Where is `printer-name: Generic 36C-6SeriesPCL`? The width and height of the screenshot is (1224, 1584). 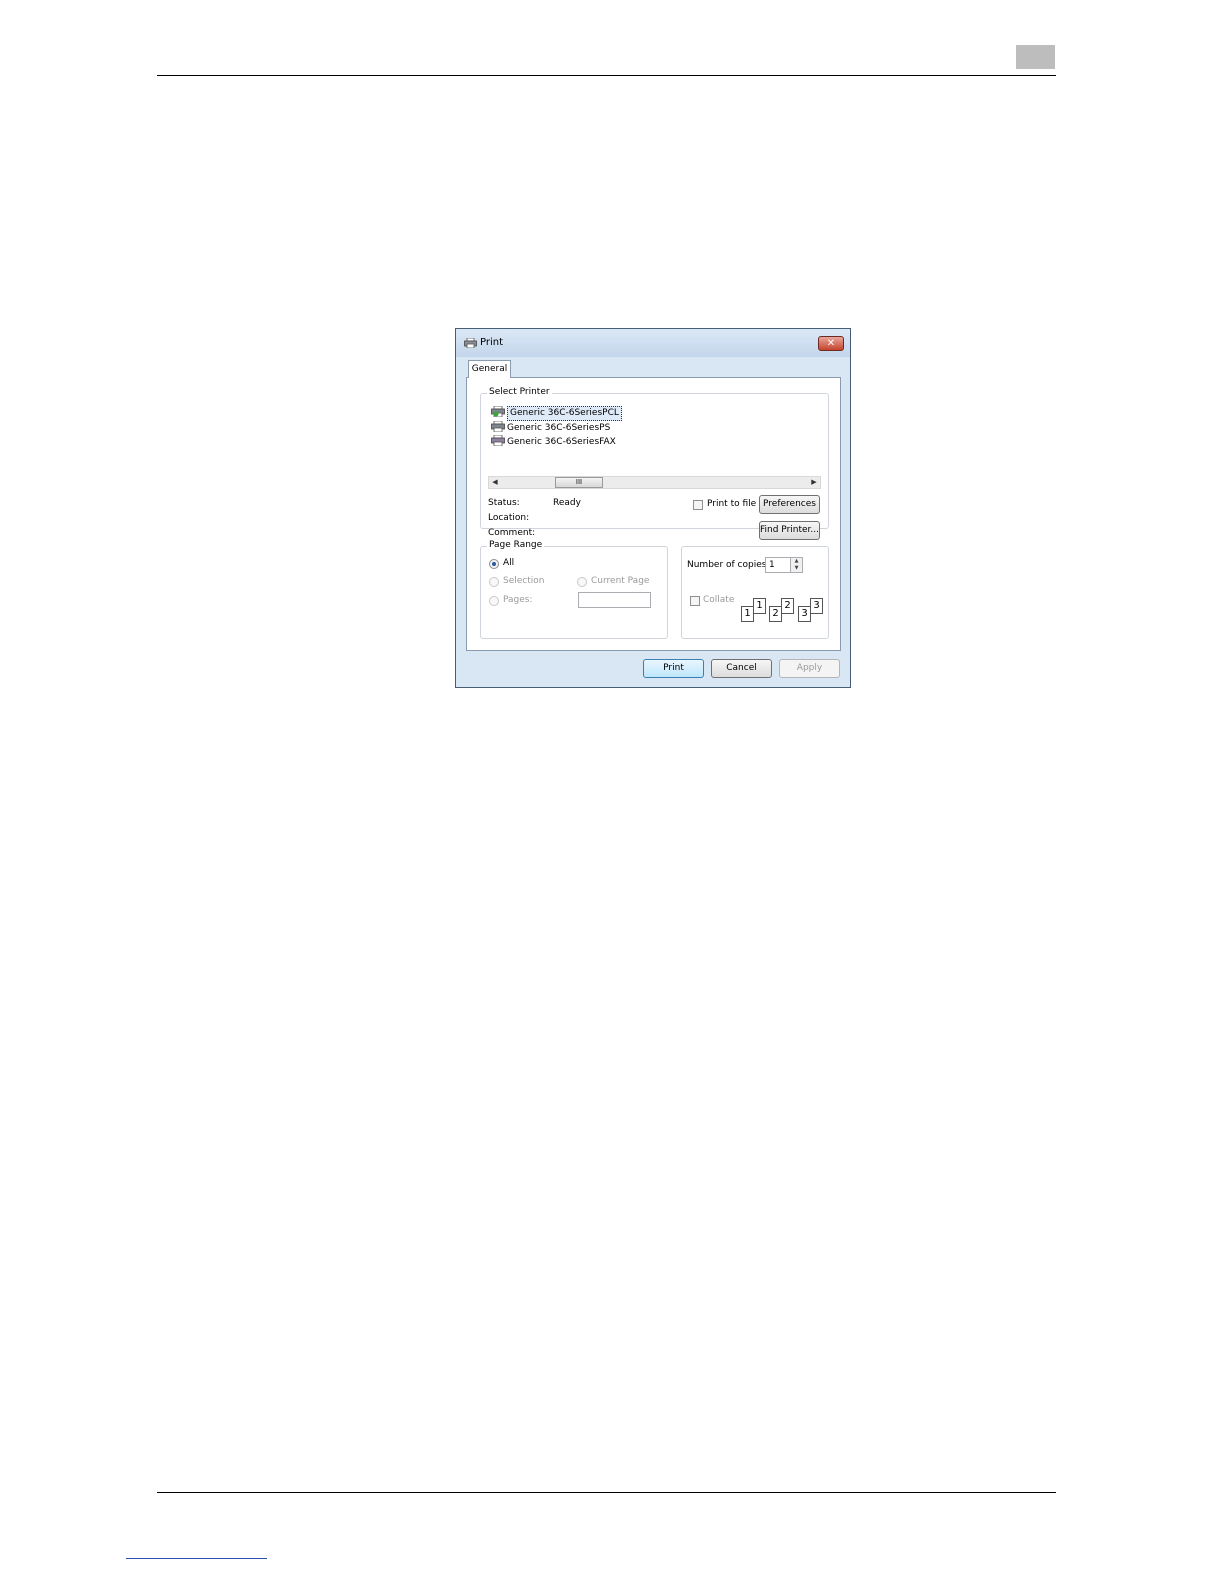
printer-name: Generic 36C-6SeriesPCL is located at coordinates (564, 413).